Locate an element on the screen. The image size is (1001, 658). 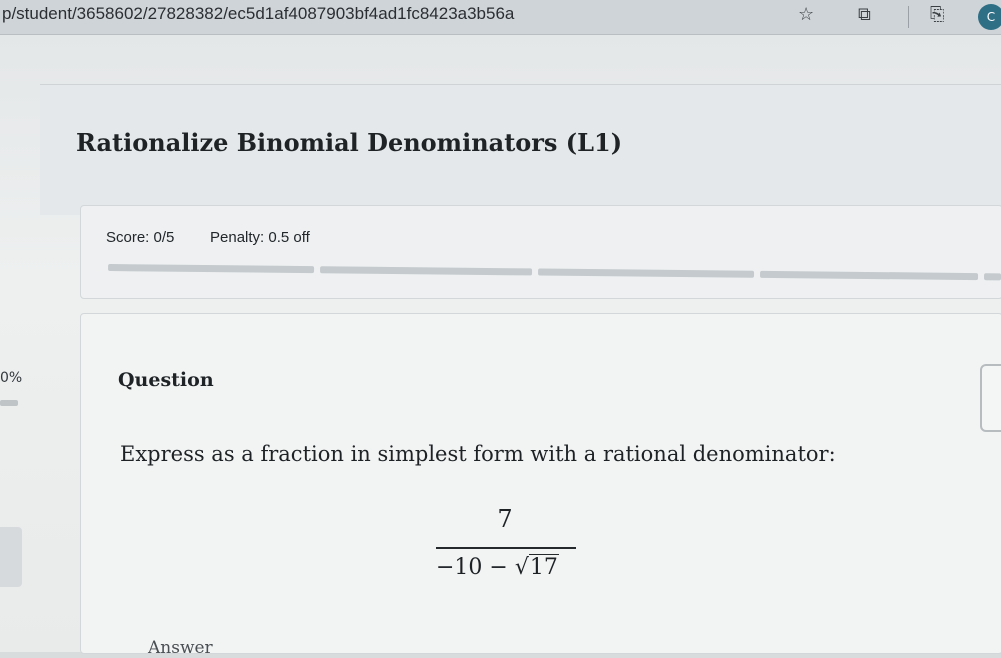
question-label: Question is located at coordinates (166, 380).